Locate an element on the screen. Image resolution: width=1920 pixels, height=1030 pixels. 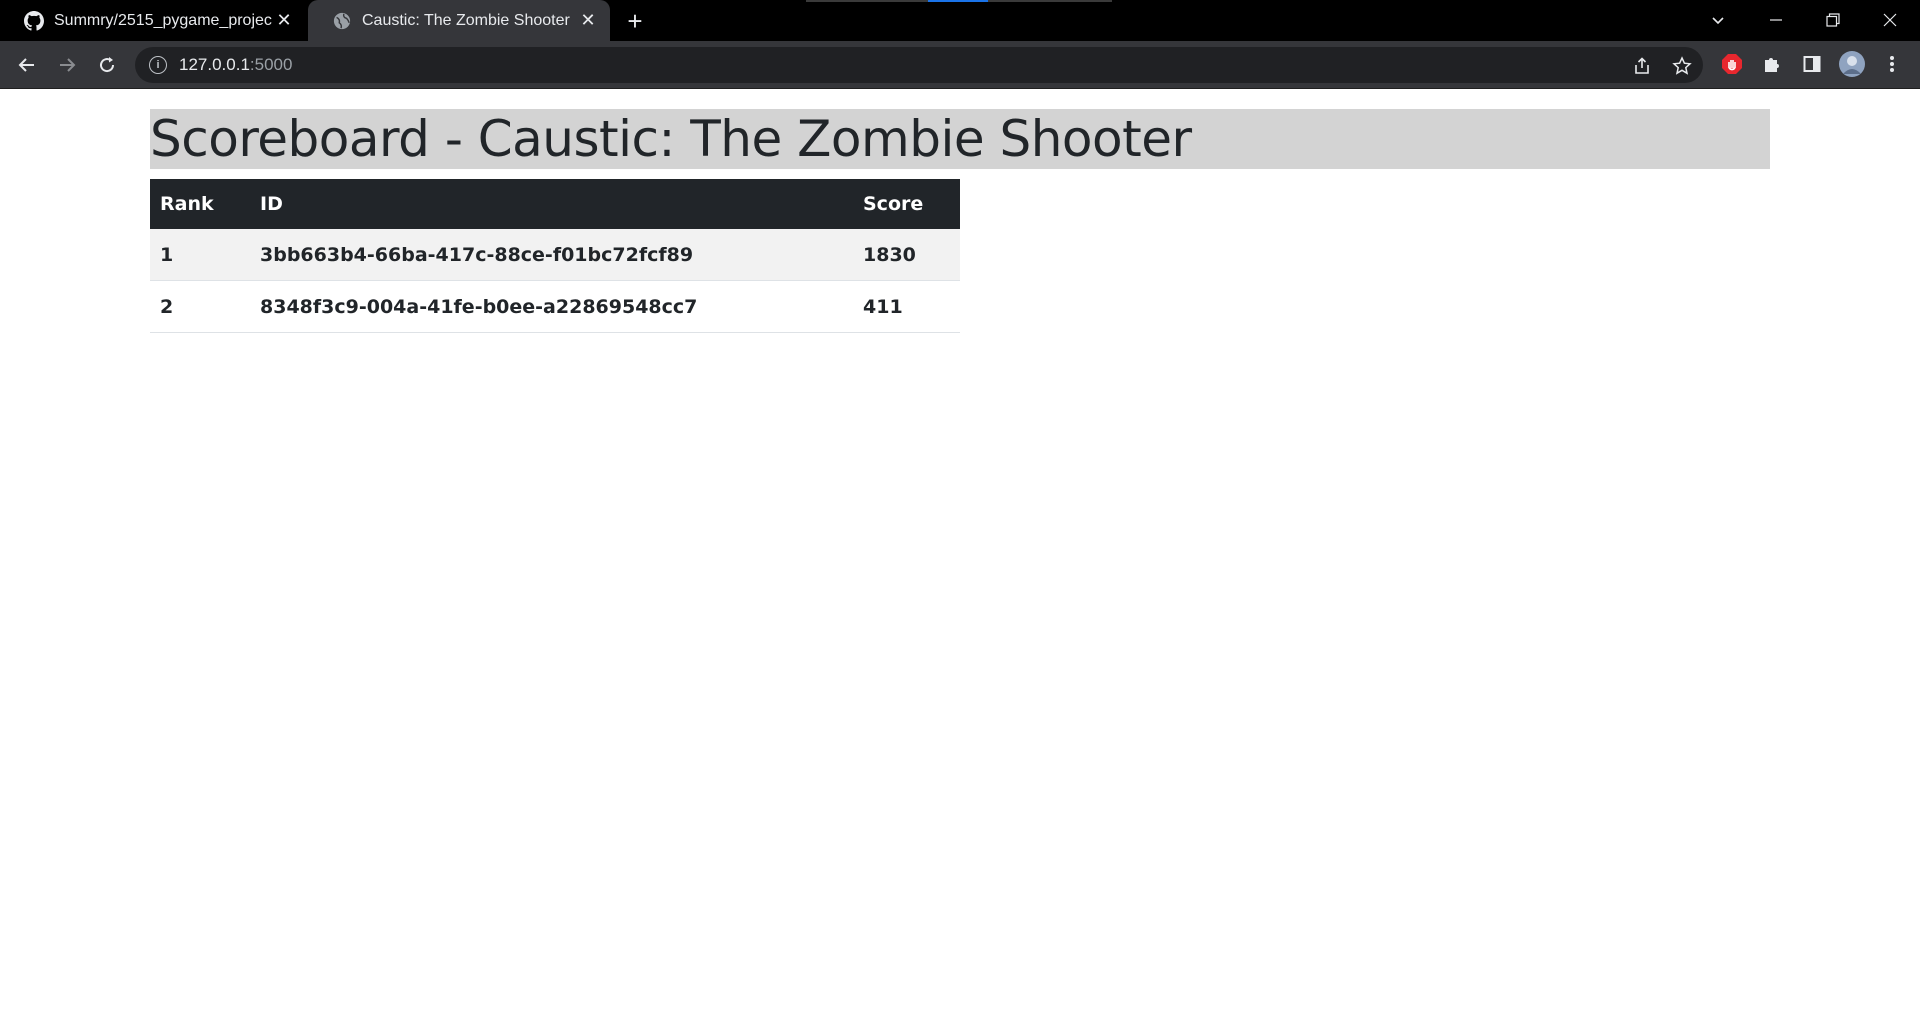
tab-github: Summry/2515_pygame_project ✕ is located at coordinates (153, 20).